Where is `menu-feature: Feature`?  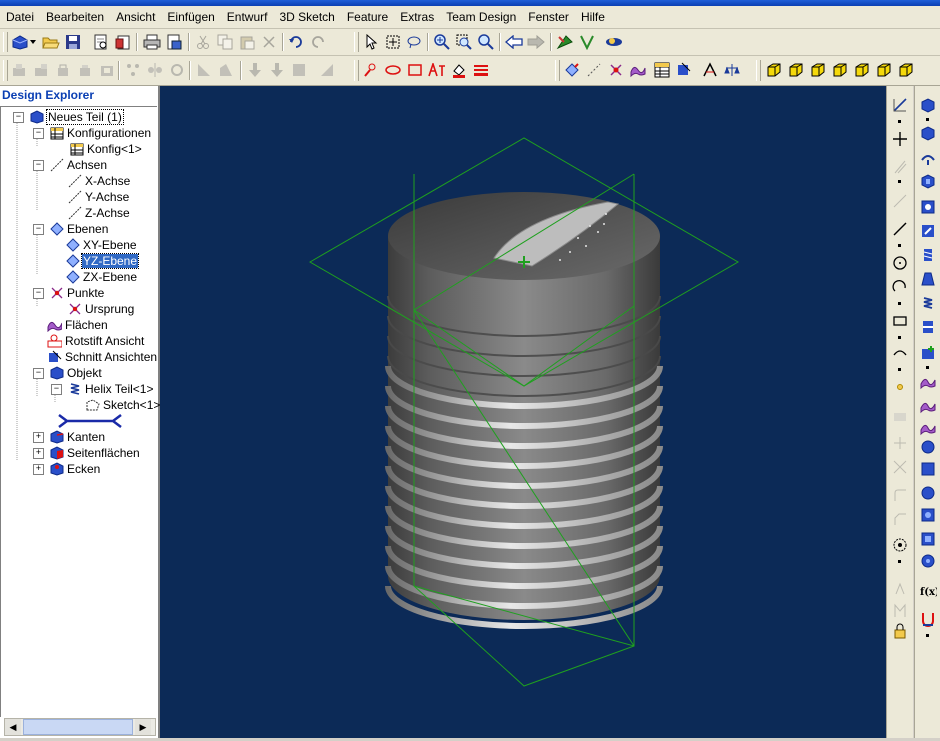
menu-feature: Feature is located at coordinates (367, 17).